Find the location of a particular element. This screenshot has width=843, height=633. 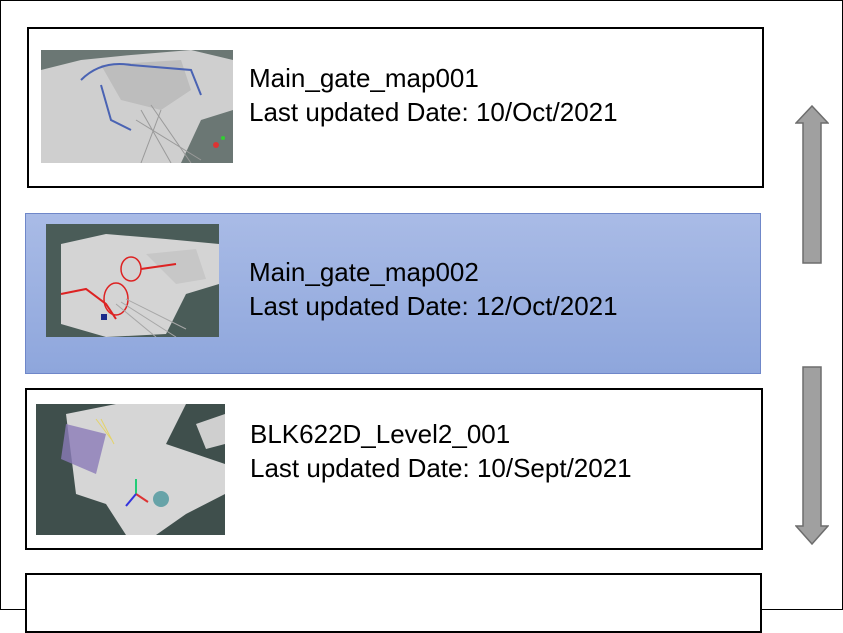

arrow-up-icon is located at coordinates (812, 185).